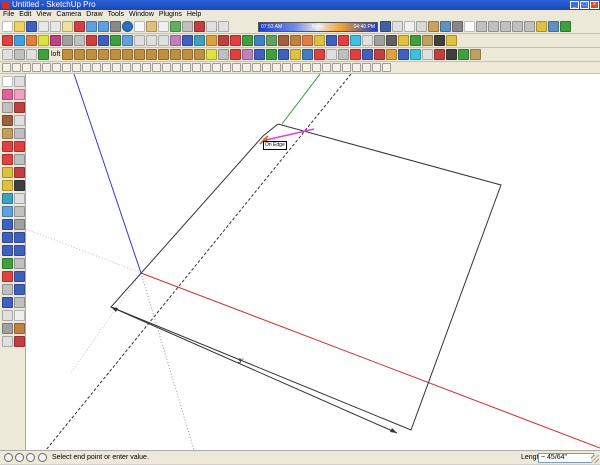 This screenshot has height=465, width=600. I want to click on zoom-icon, so click(295, 40).